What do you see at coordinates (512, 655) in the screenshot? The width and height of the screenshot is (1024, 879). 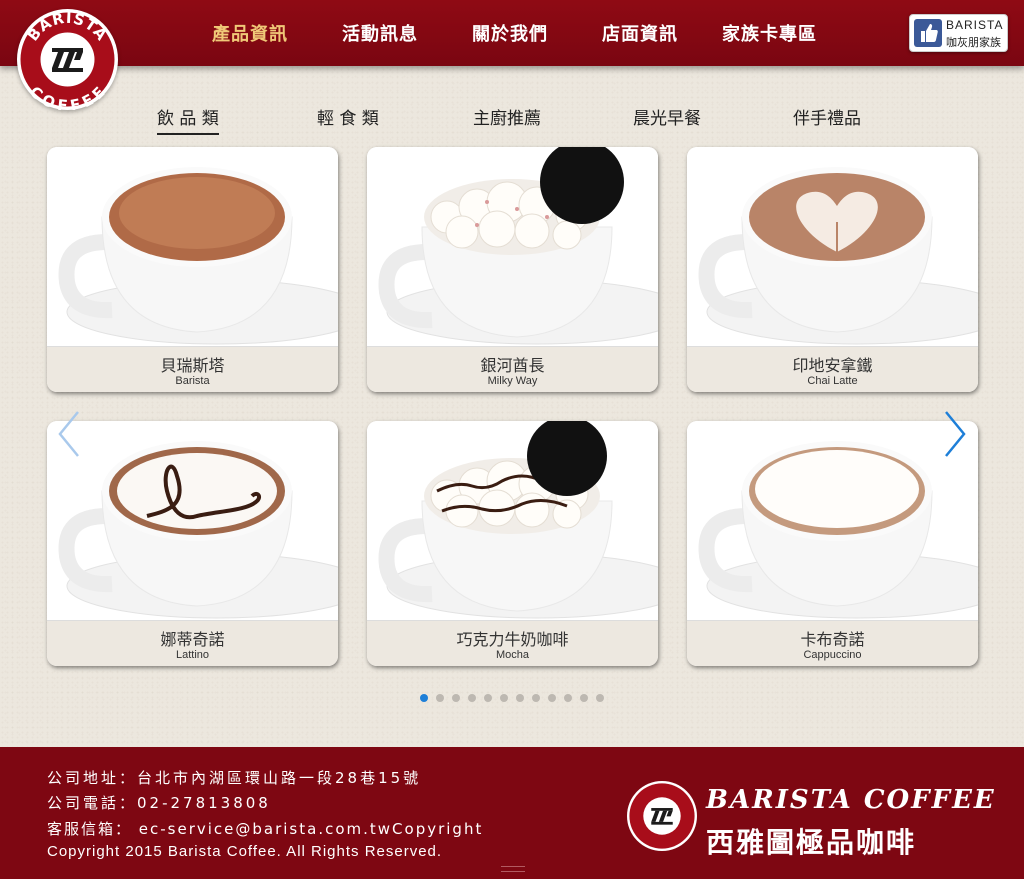 I see `product-name-en: Mocha` at bounding box center [512, 655].